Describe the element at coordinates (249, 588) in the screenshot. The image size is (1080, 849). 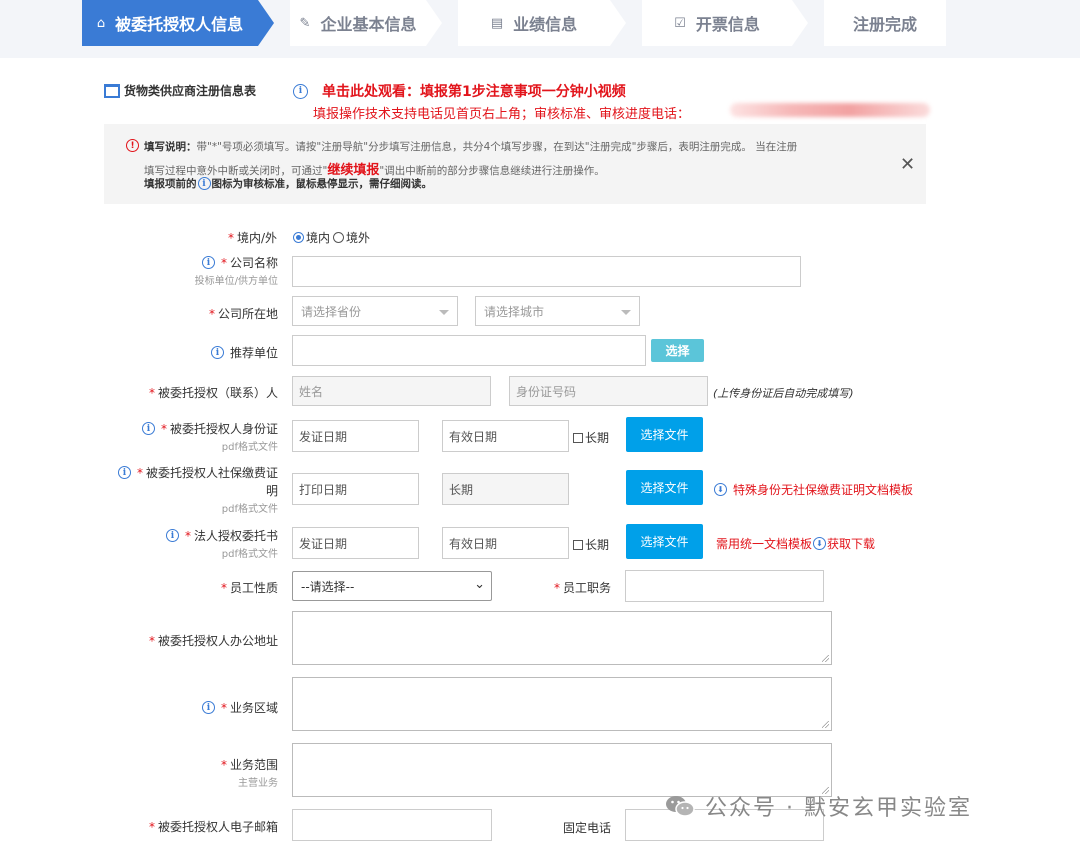
I see `staff-type-label: * 员工性质` at that location.